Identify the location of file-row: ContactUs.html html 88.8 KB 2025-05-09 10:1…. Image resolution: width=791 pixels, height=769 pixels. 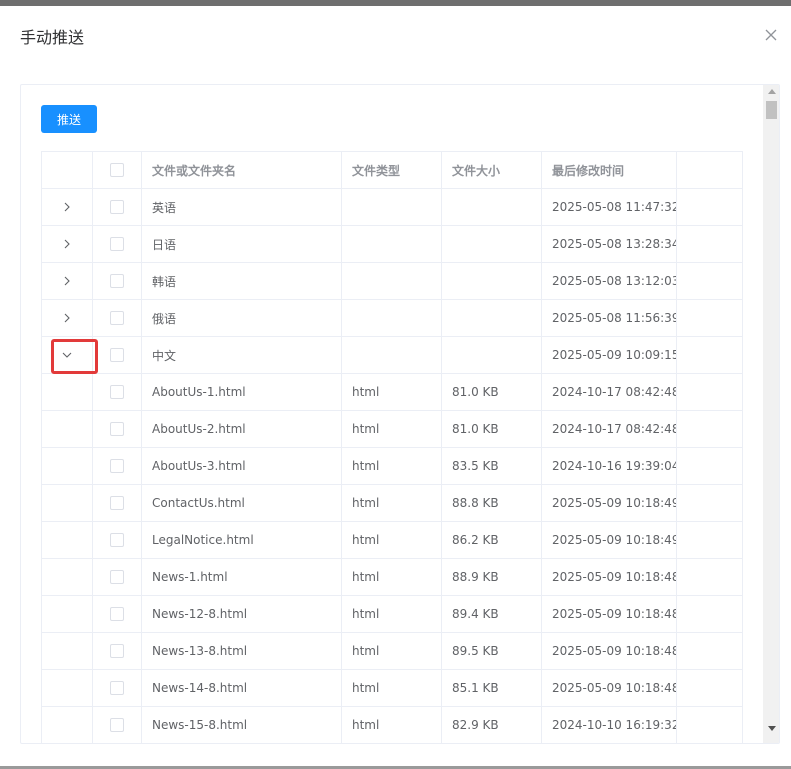
(392, 503).